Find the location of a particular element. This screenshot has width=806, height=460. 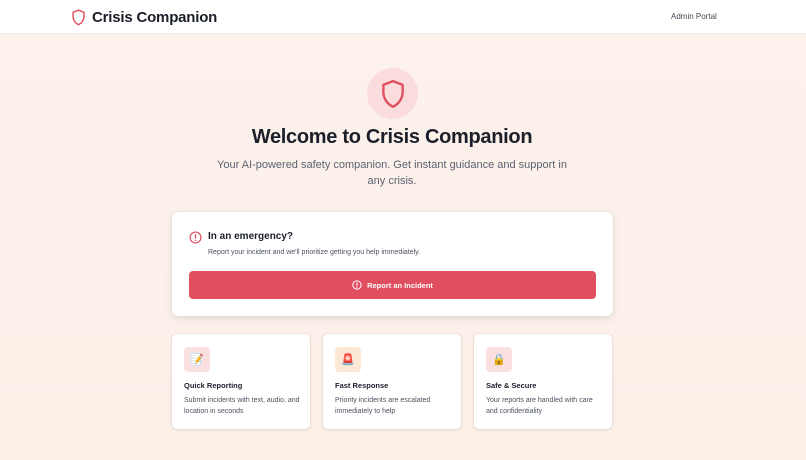

report-incident-label: Report an Incident is located at coordinates (400, 285).